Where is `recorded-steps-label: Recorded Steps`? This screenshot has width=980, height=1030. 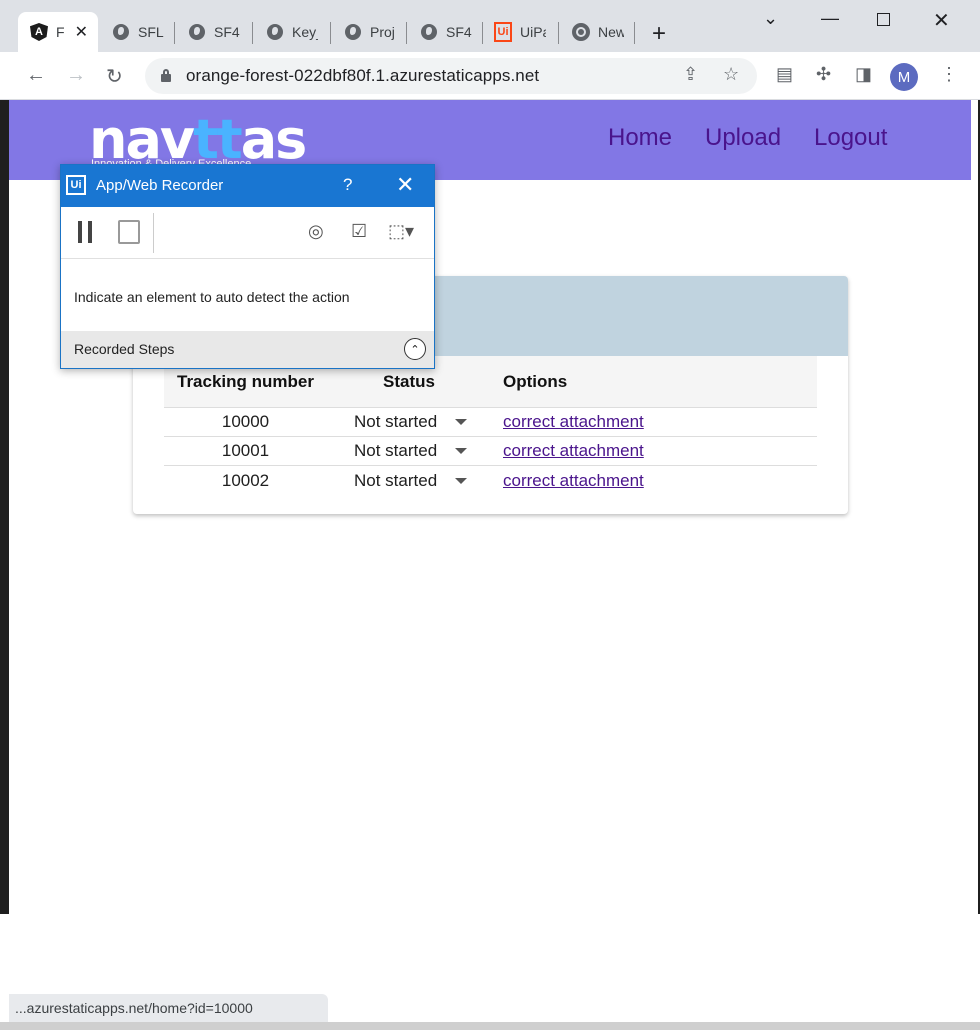 recorded-steps-label: Recorded Steps is located at coordinates (124, 349).